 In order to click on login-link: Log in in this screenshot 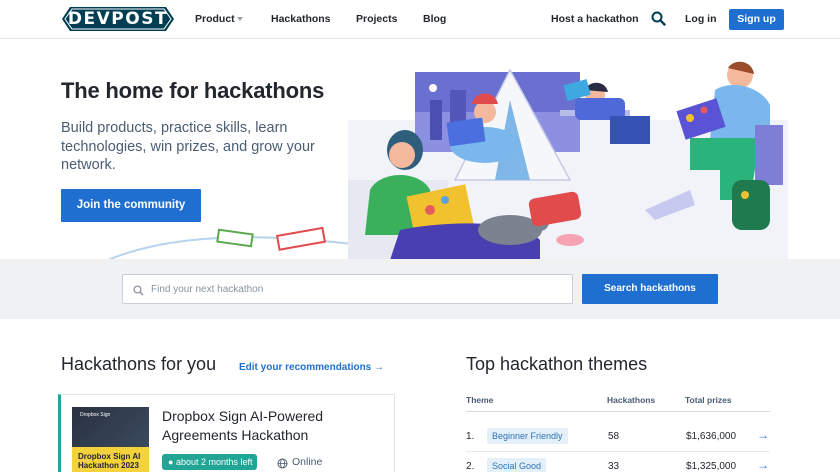, I will do `click(701, 19)`.